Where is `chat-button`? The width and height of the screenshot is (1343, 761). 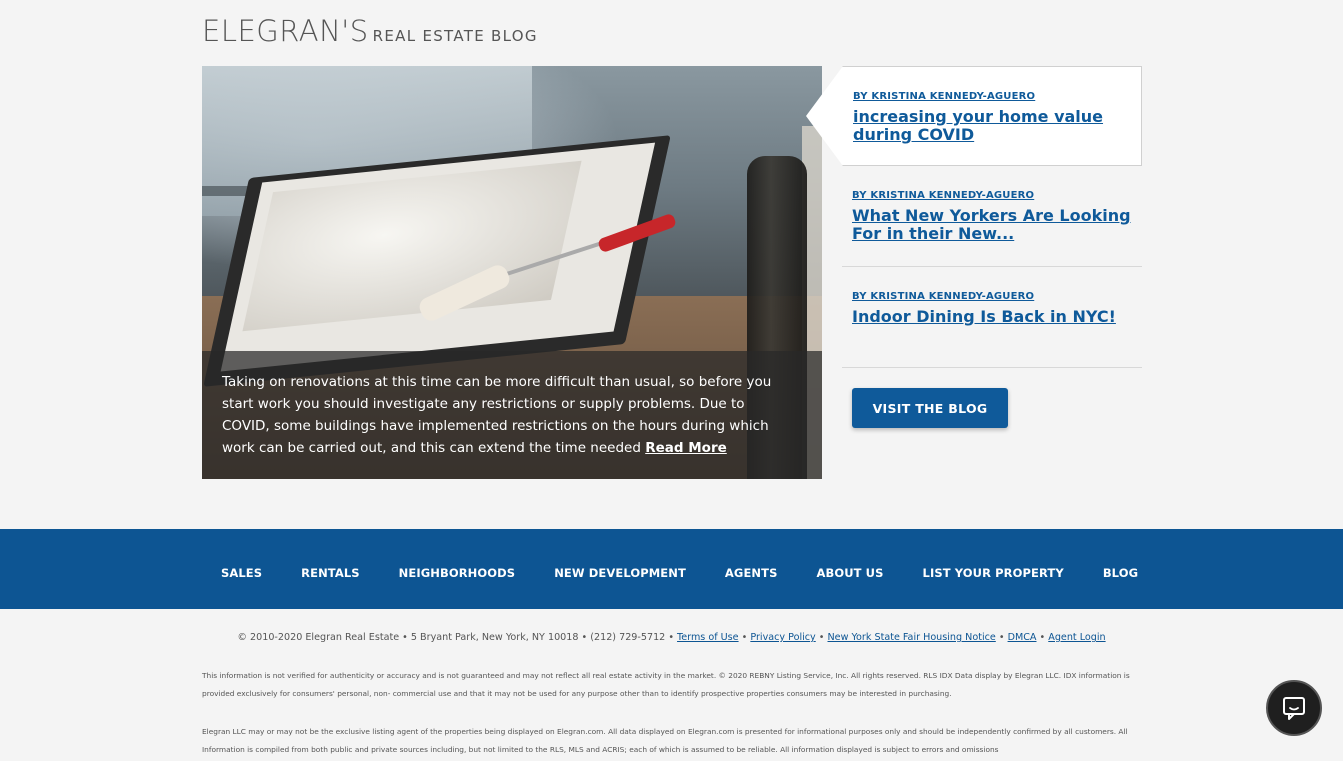 chat-button is located at coordinates (1294, 708).